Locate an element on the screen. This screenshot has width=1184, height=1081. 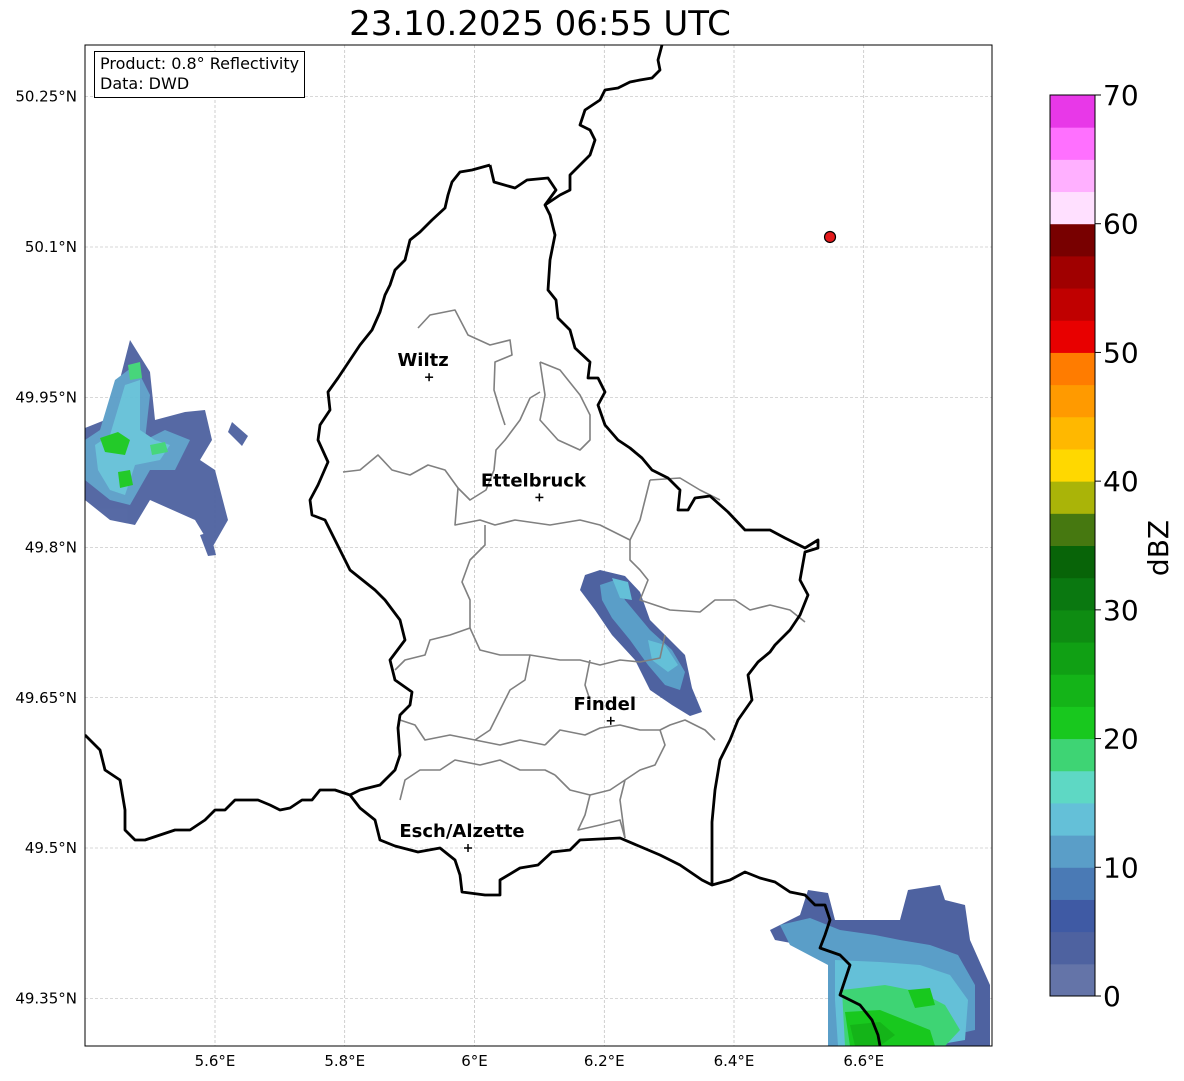
lat-tick-label: 50.1°N is located at coordinates (51, 247).